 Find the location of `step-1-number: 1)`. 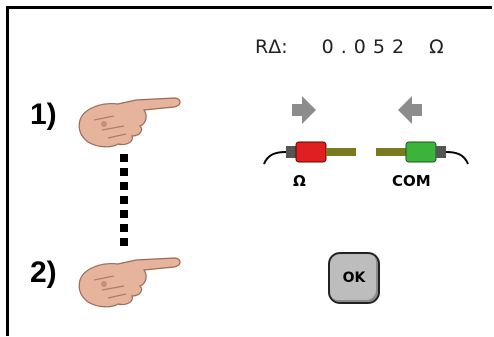

step-1-number: 1) is located at coordinates (43, 114).